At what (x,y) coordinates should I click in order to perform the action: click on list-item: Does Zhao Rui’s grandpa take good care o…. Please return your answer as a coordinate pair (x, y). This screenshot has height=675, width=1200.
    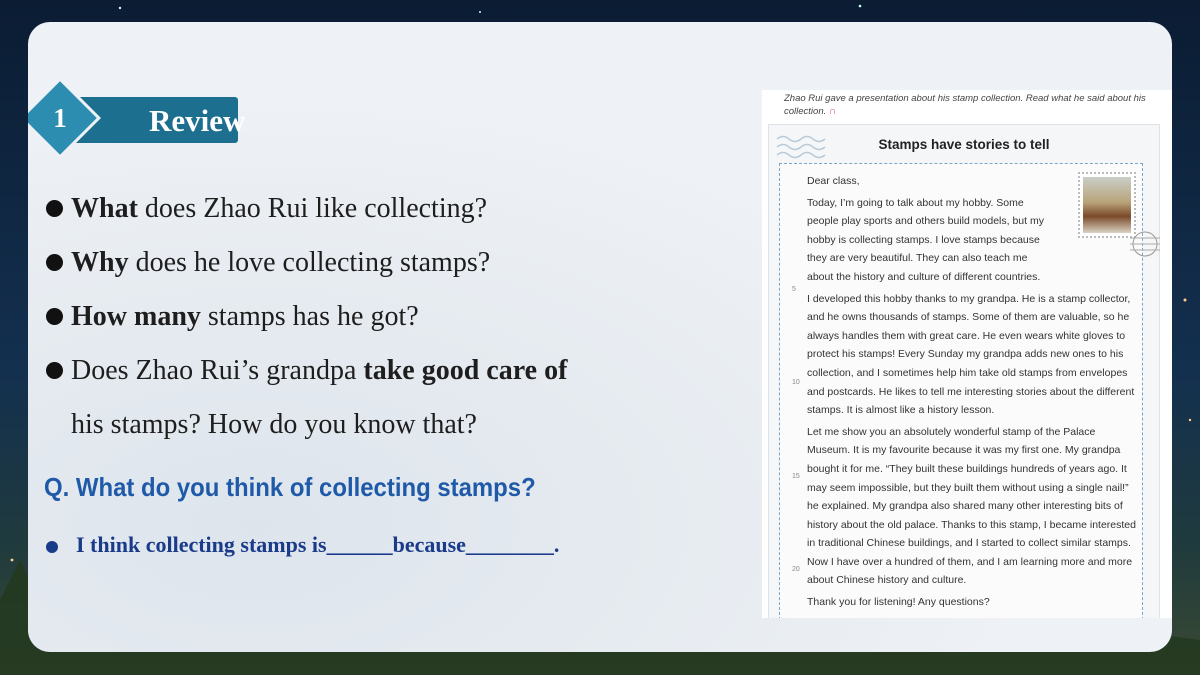
    Looking at the image, I should click on (346, 371).